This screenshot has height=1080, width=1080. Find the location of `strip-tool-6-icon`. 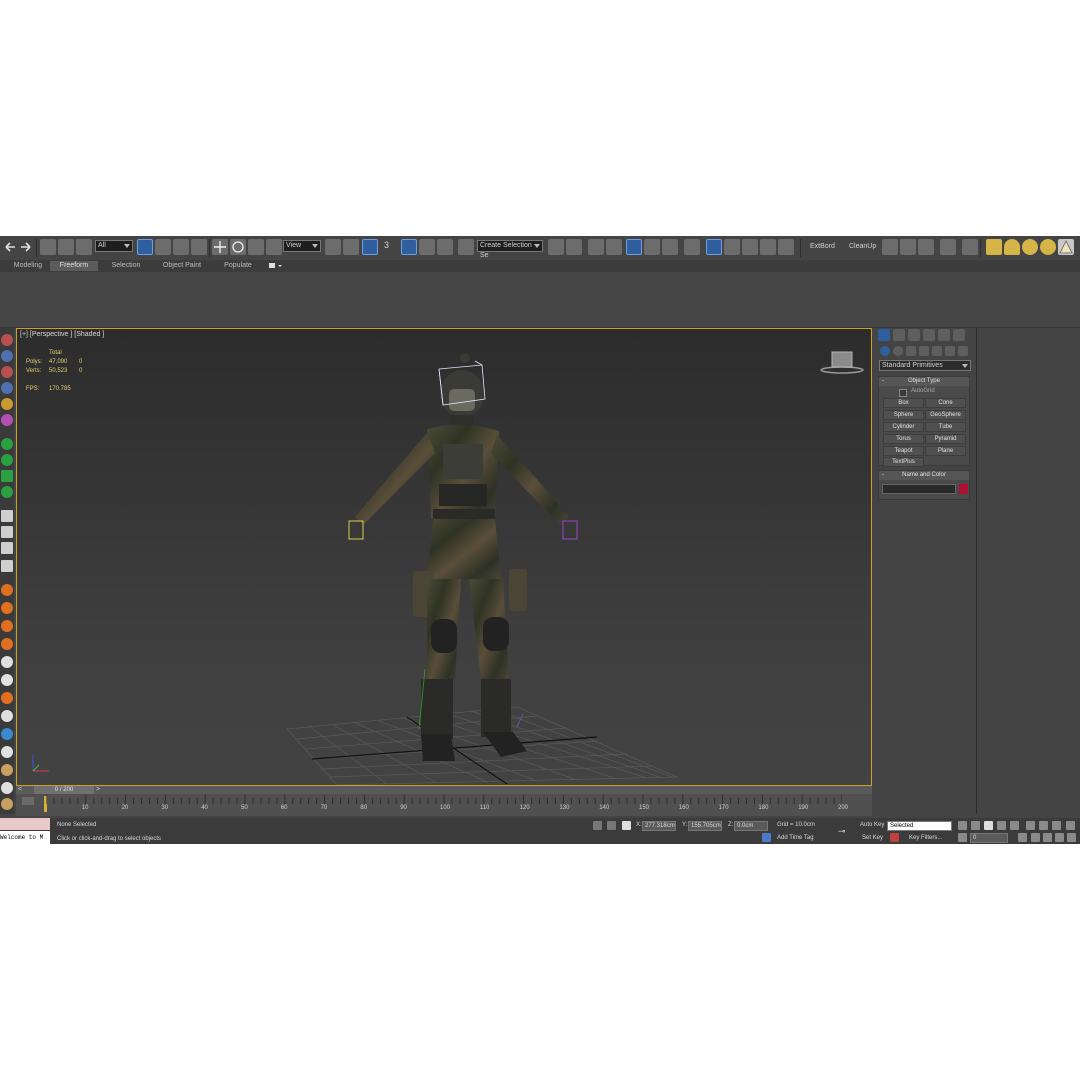

strip-tool-6-icon is located at coordinates (7, 420).